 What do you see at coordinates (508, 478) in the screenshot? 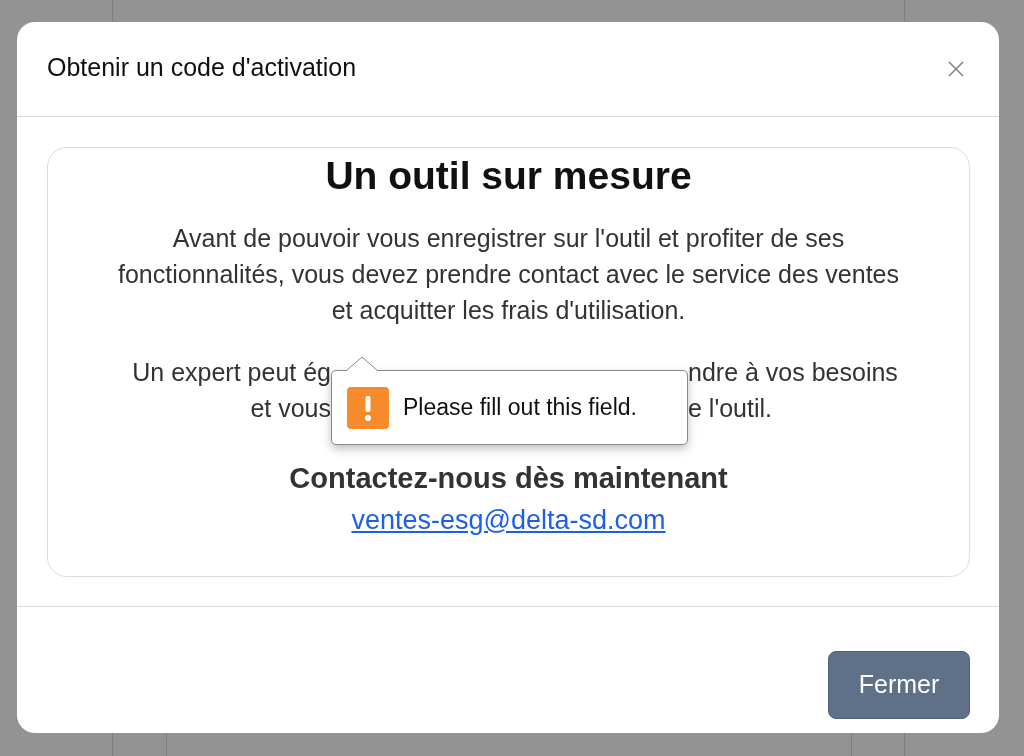
I see `contact-heading: Contactez-nous dès maintenant` at bounding box center [508, 478].